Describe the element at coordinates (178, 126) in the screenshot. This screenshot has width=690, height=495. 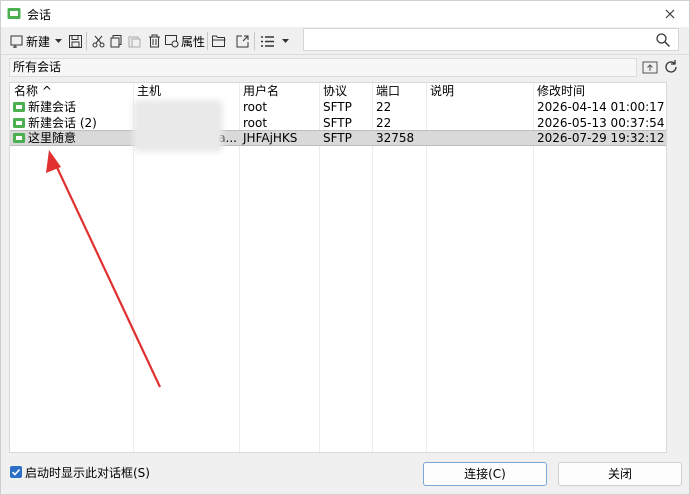
I see `redacted-host-blur` at that location.